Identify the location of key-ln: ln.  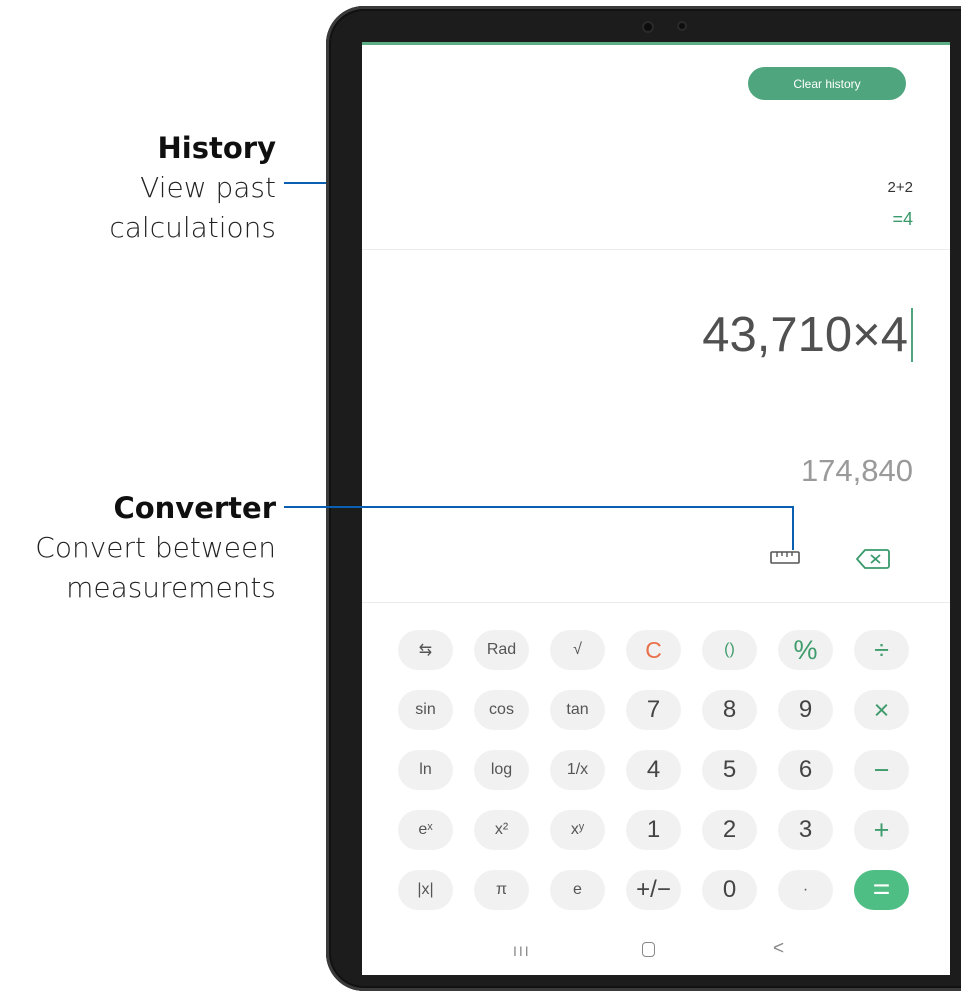
(425, 770).